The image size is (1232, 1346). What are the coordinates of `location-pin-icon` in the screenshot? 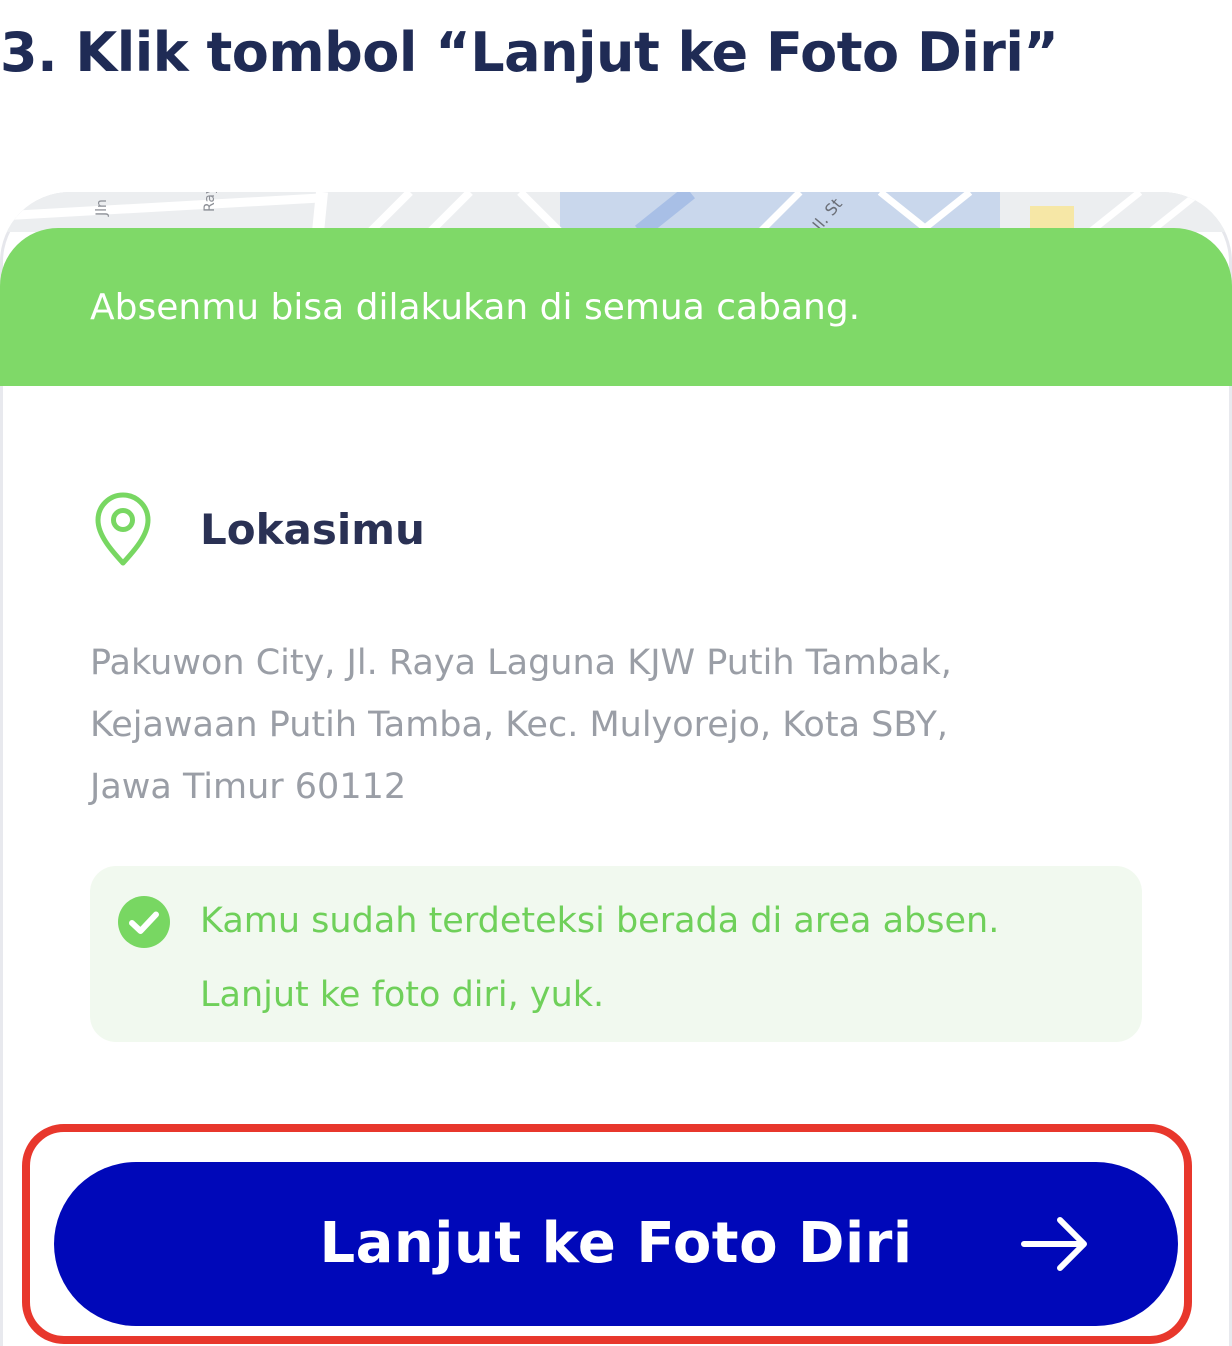 It's located at (123, 529).